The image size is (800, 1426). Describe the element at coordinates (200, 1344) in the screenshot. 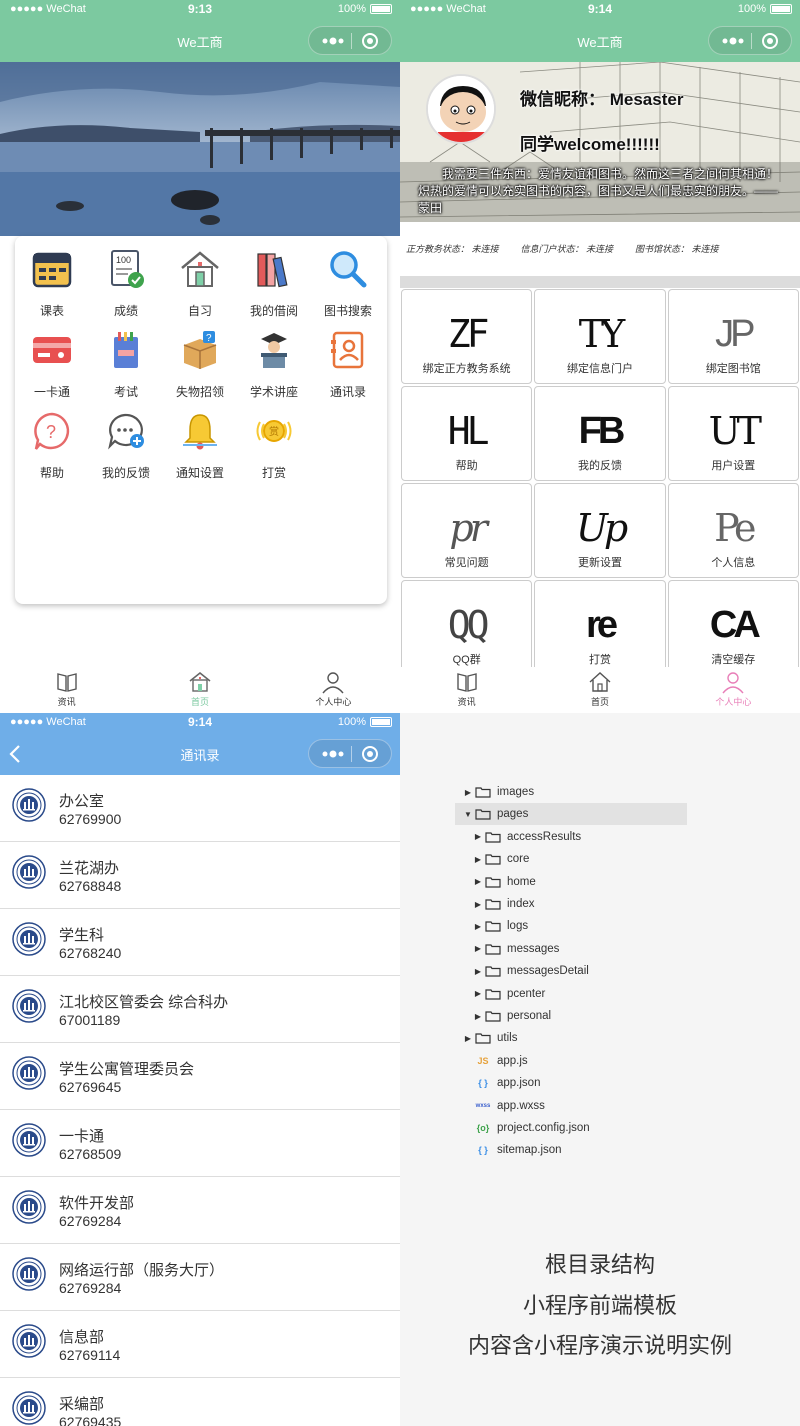

I see `contact-row: 信息部 62769114` at that location.